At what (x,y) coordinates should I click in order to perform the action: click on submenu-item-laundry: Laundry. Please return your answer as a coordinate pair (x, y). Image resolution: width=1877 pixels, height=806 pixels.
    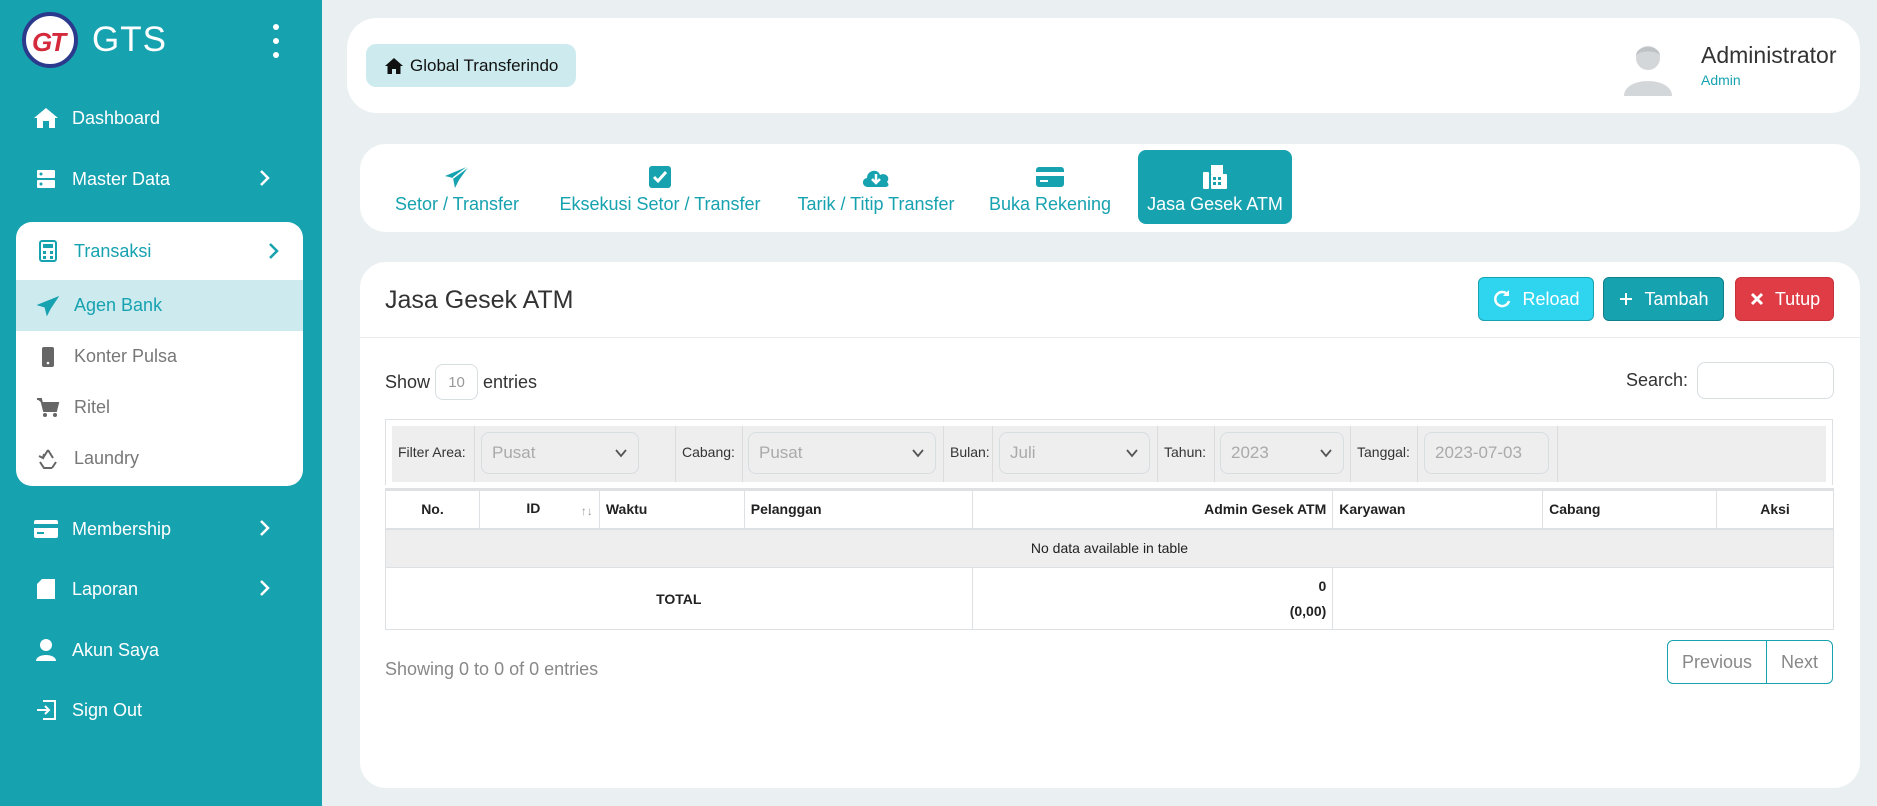
    Looking at the image, I should click on (159, 458).